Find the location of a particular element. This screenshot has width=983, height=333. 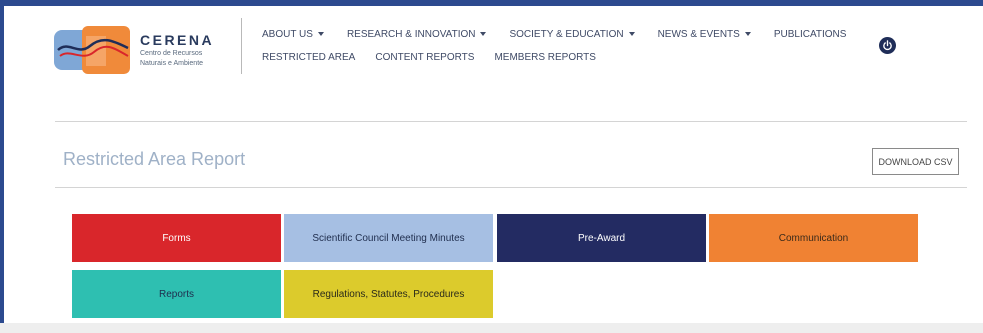

tile-regulations-statutes-procedures: Regulations, Statutes, Procedures is located at coordinates (388, 294).